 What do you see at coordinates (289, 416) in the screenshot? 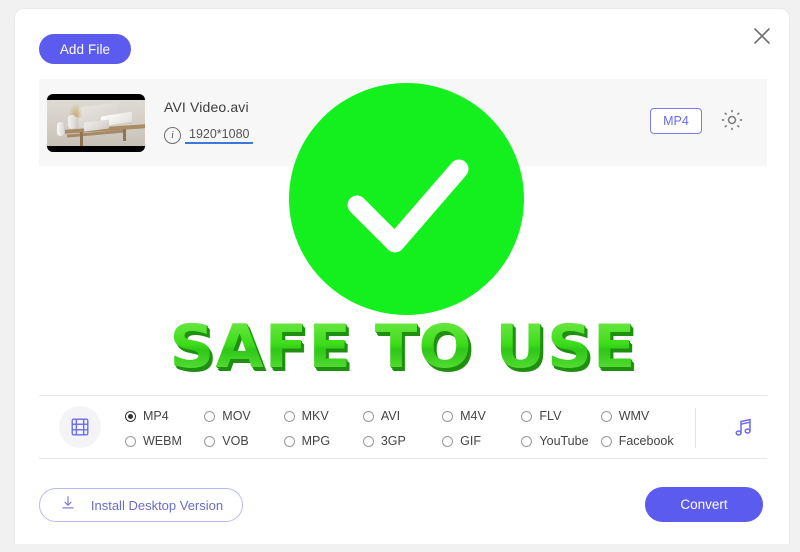
I see `radio-mkv` at bounding box center [289, 416].